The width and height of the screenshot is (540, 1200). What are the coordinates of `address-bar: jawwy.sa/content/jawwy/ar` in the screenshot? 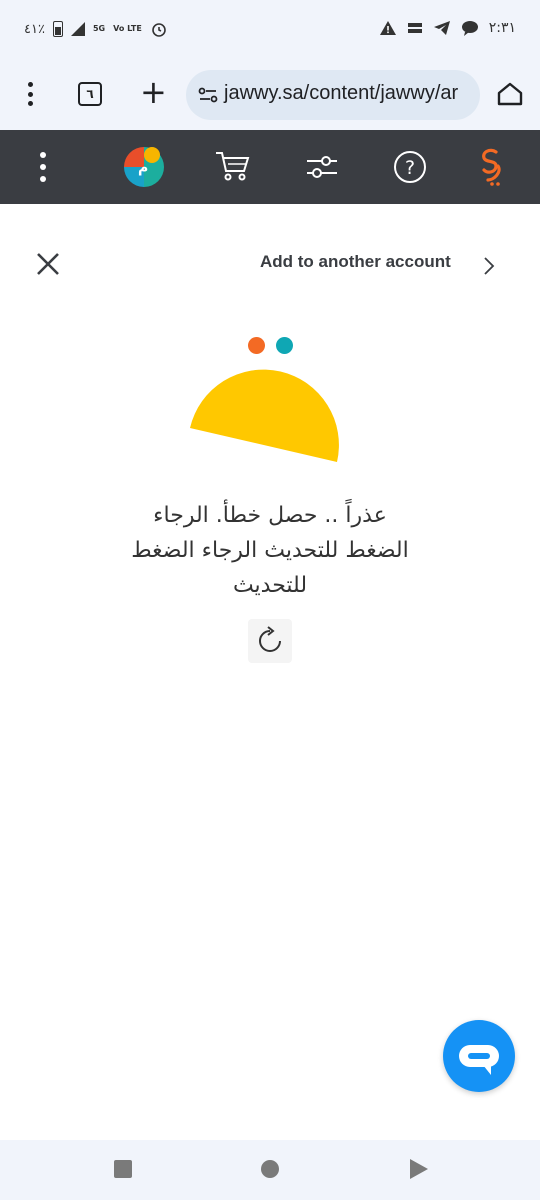 It's located at (333, 95).